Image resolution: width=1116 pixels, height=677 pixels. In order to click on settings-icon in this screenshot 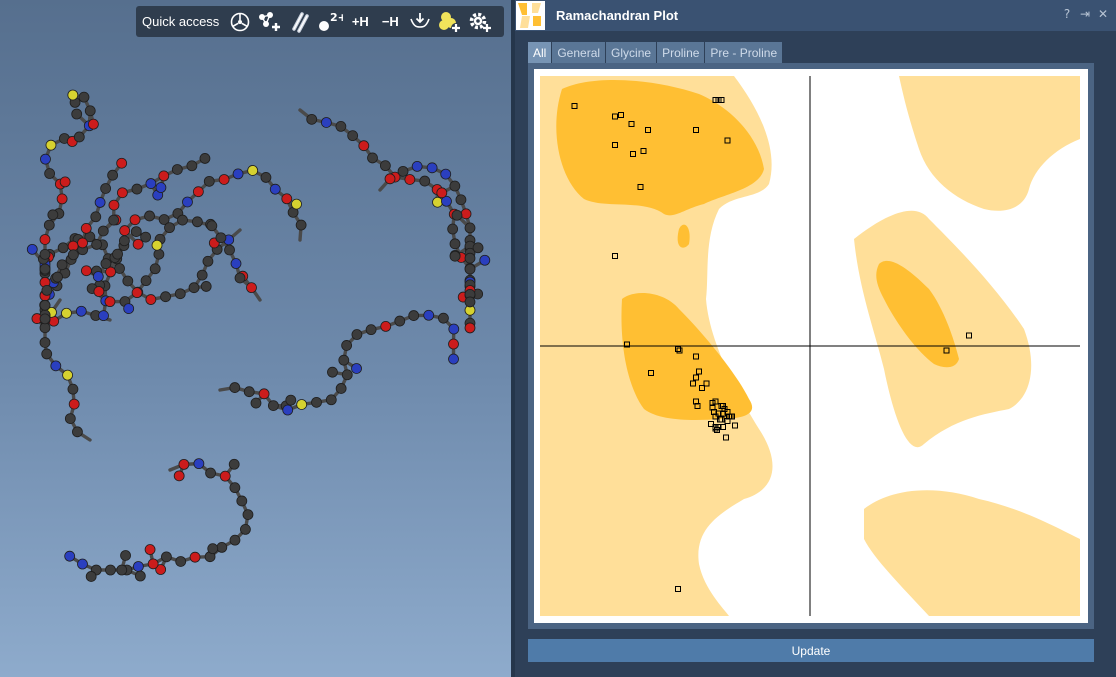, I will do `click(480, 22)`.